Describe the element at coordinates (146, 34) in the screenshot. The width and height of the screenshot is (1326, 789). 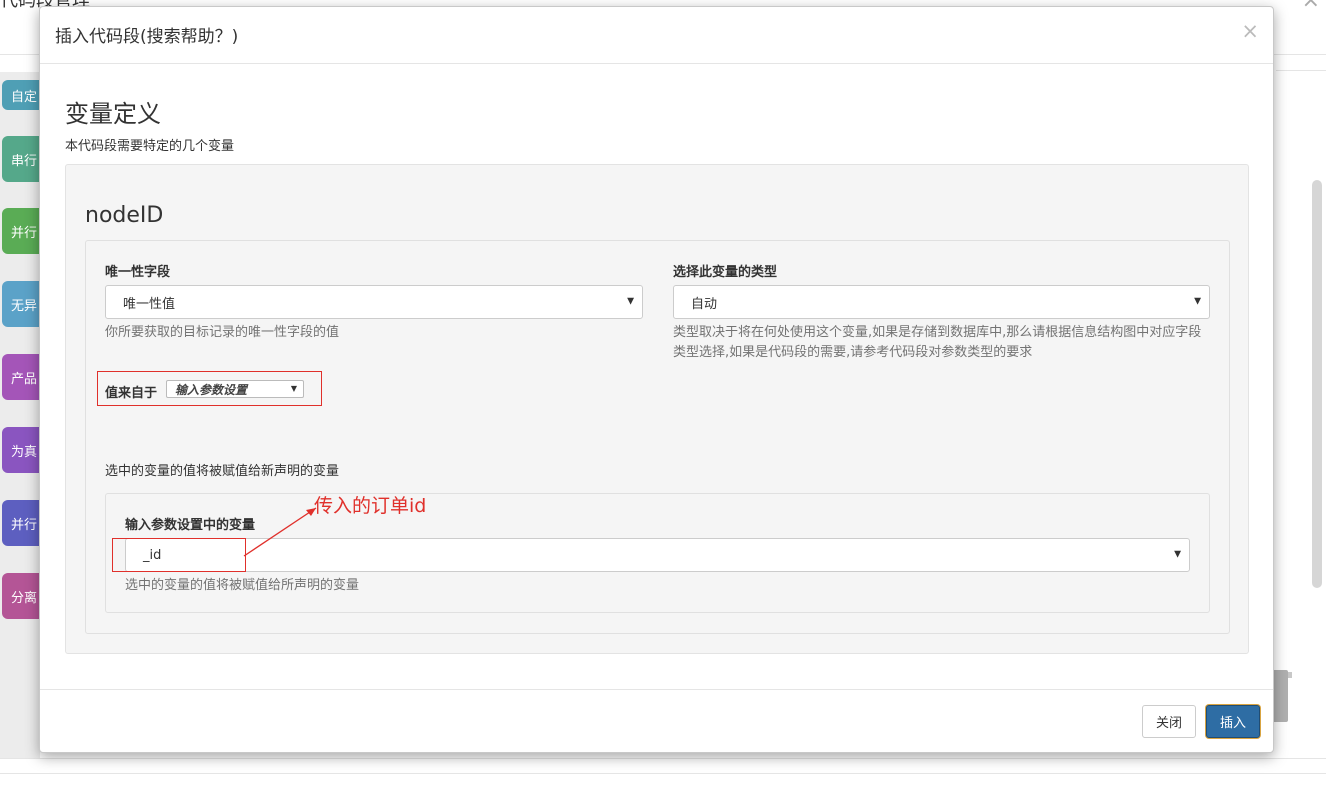
I see `modal-title: 插入代码段(搜索帮助？)` at that location.